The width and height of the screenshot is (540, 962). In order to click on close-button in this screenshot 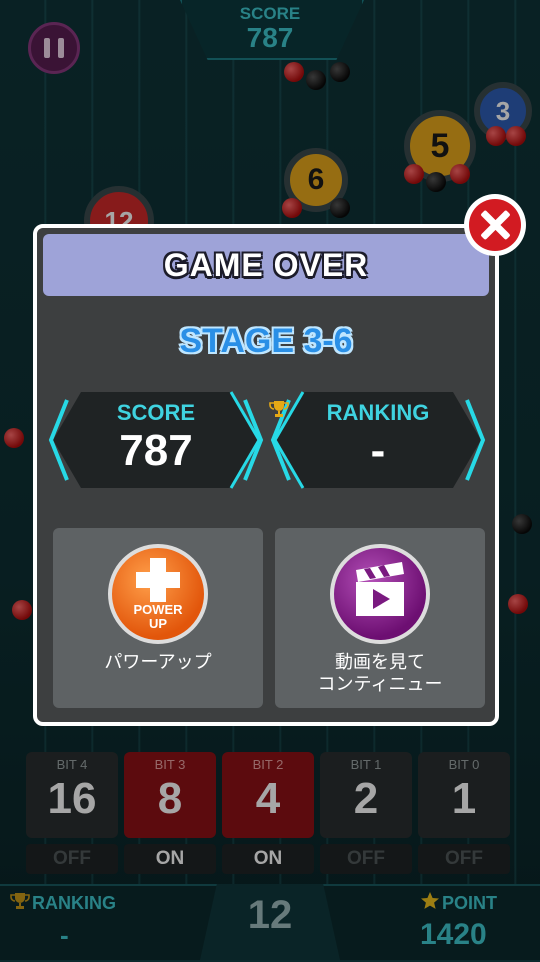, I will do `click(495, 225)`.